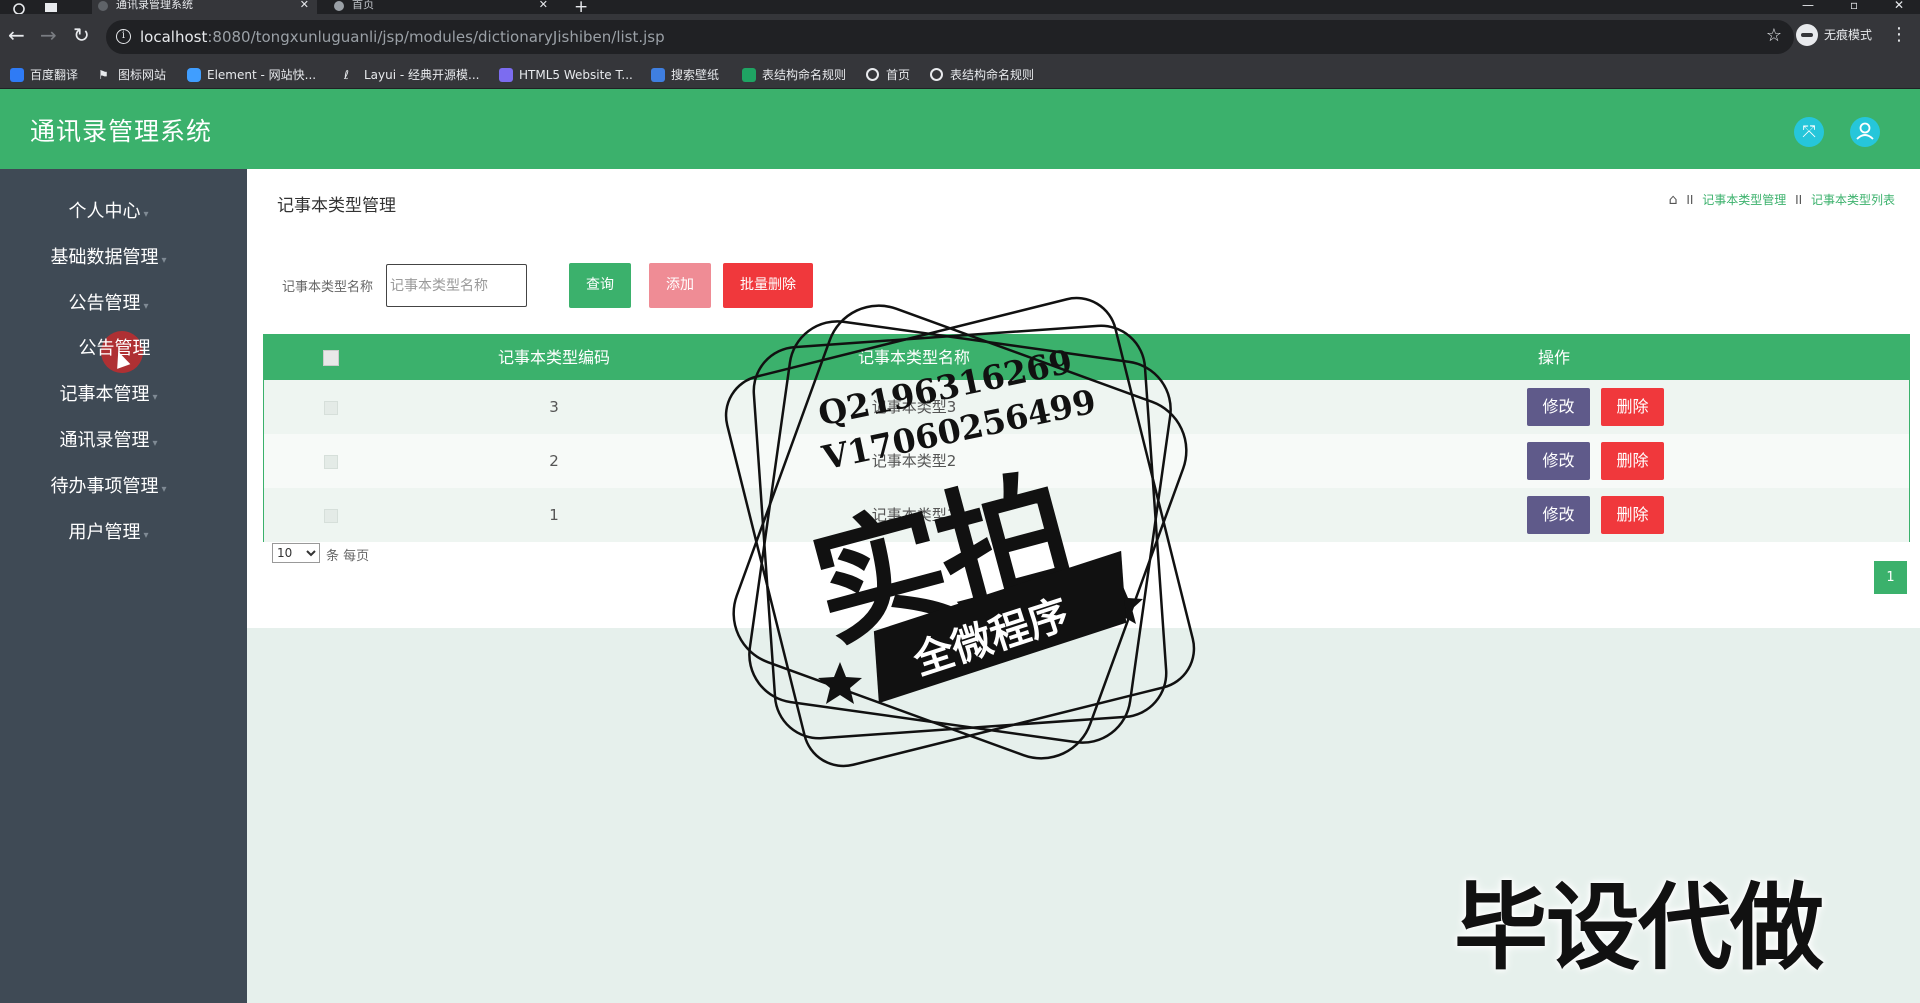 The height and width of the screenshot is (1003, 1920). Describe the element at coordinates (658, 75) in the screenshot. I see `wallpaper-icon` at that location.